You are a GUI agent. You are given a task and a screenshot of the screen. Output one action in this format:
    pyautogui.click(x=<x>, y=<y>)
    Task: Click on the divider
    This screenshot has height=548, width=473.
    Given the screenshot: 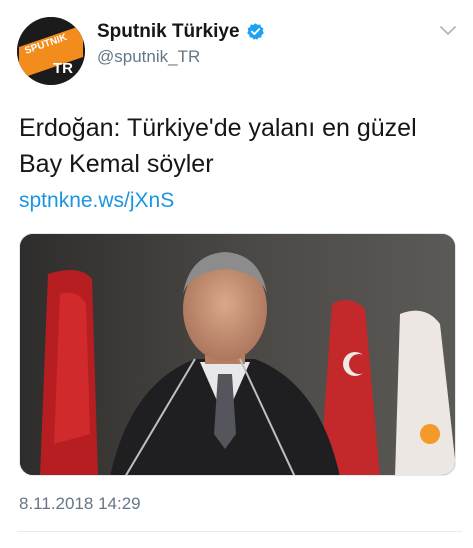 What is the action you would take?
    pyautogui.click(x=239, y=531)
    